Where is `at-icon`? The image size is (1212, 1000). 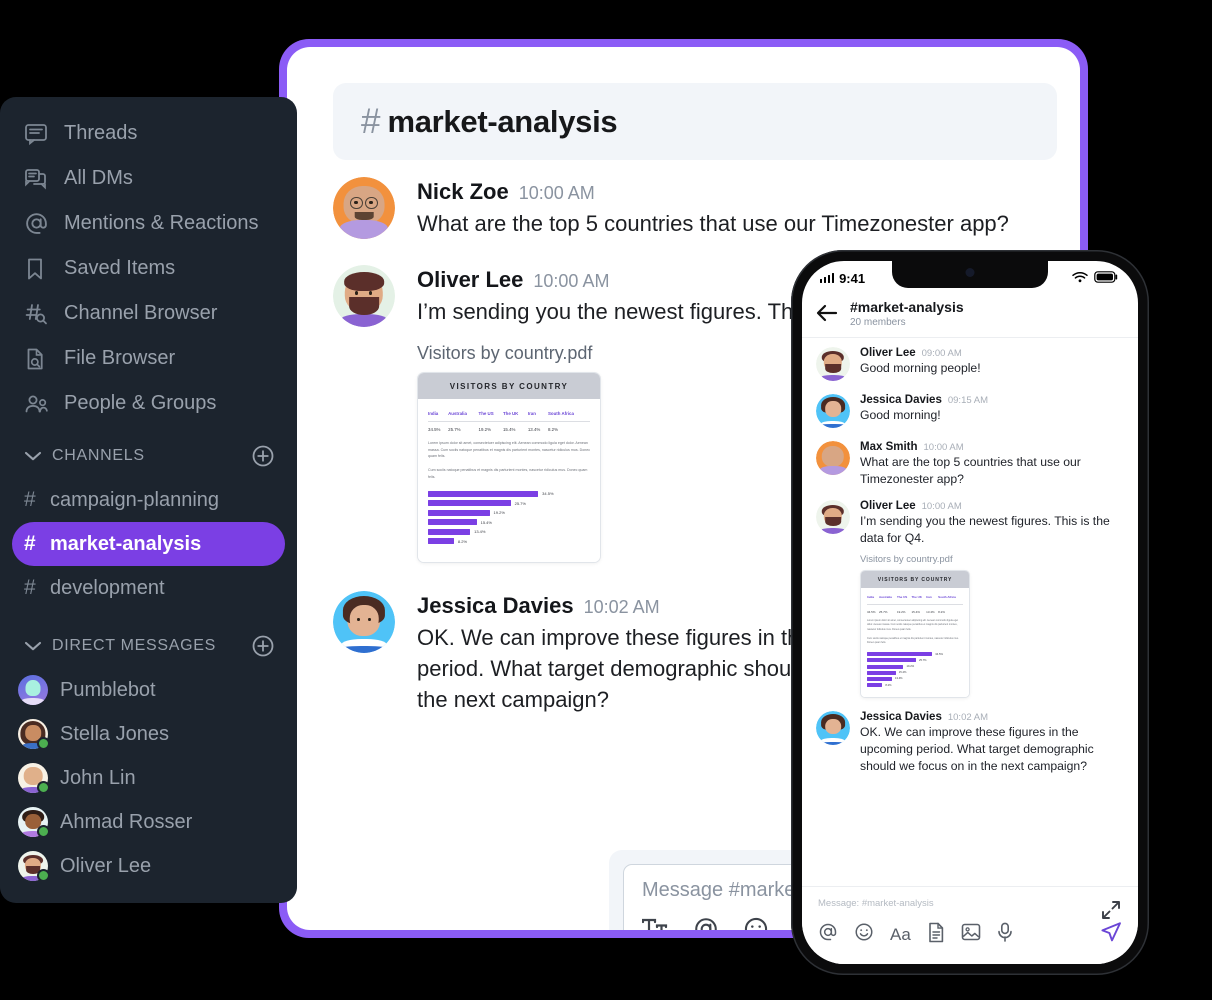
at-icon is located at coordinates (39, 223).